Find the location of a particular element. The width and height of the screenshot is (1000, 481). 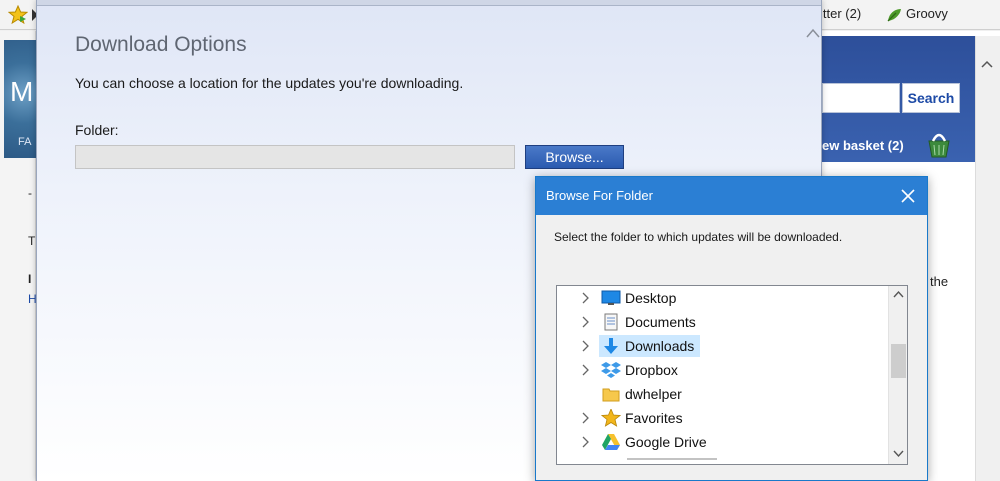

tree-item-label: Downloads is located at coordinates (660, 346).